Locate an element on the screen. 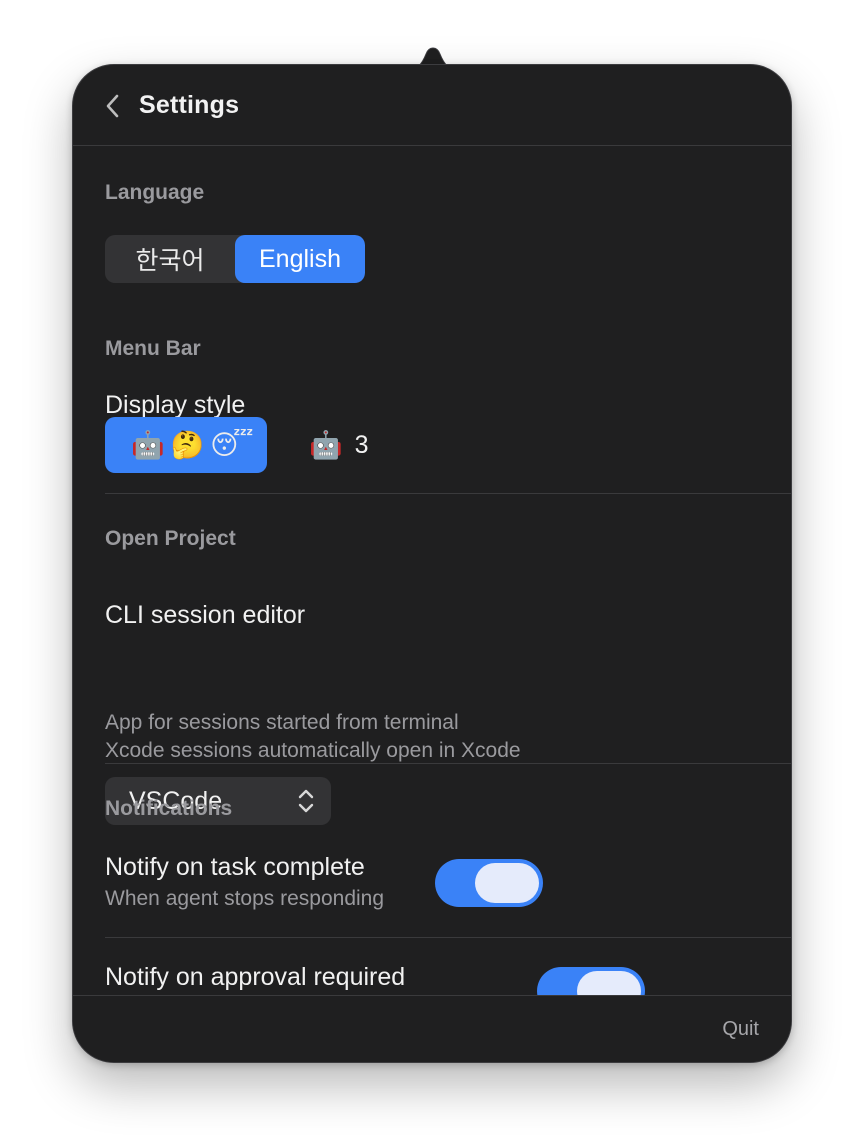  menu-bar-section-title: Menu Bar is located at coordinates (153, 348).